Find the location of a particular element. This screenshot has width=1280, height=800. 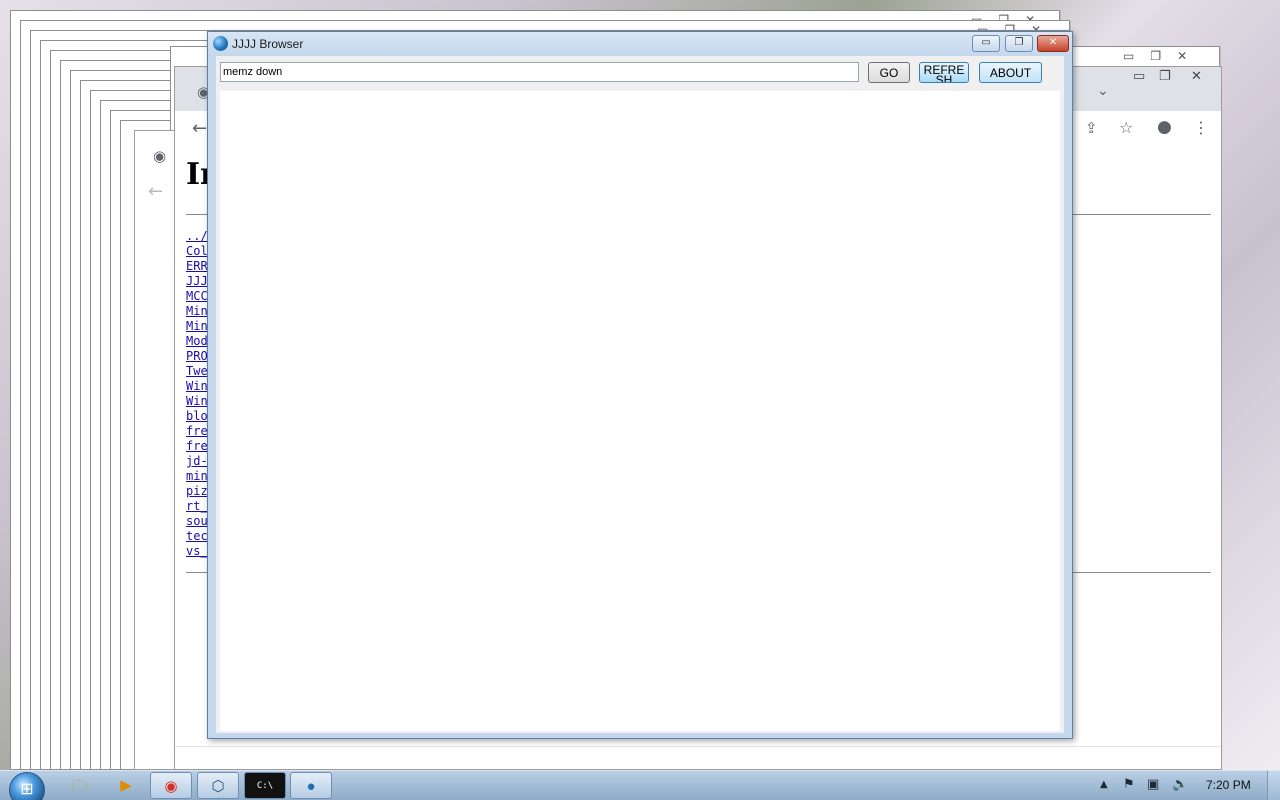

directory-list-item: MCC is located at coordinates (197, 296).